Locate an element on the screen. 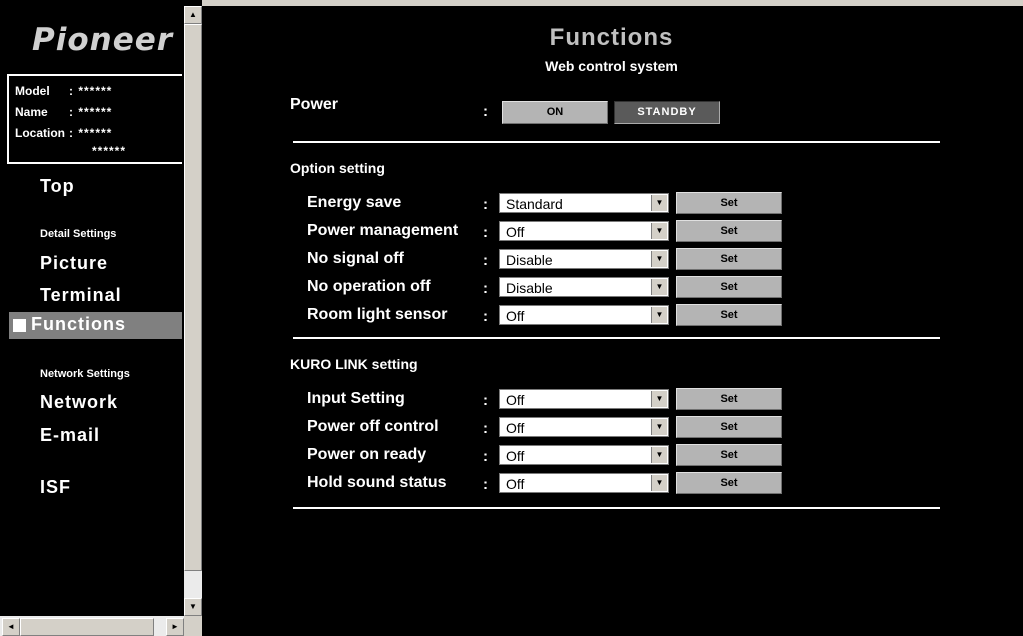 The width and height of the screenshot is (1023, 636). nav-network: Network is located at coordinates (79, 402).